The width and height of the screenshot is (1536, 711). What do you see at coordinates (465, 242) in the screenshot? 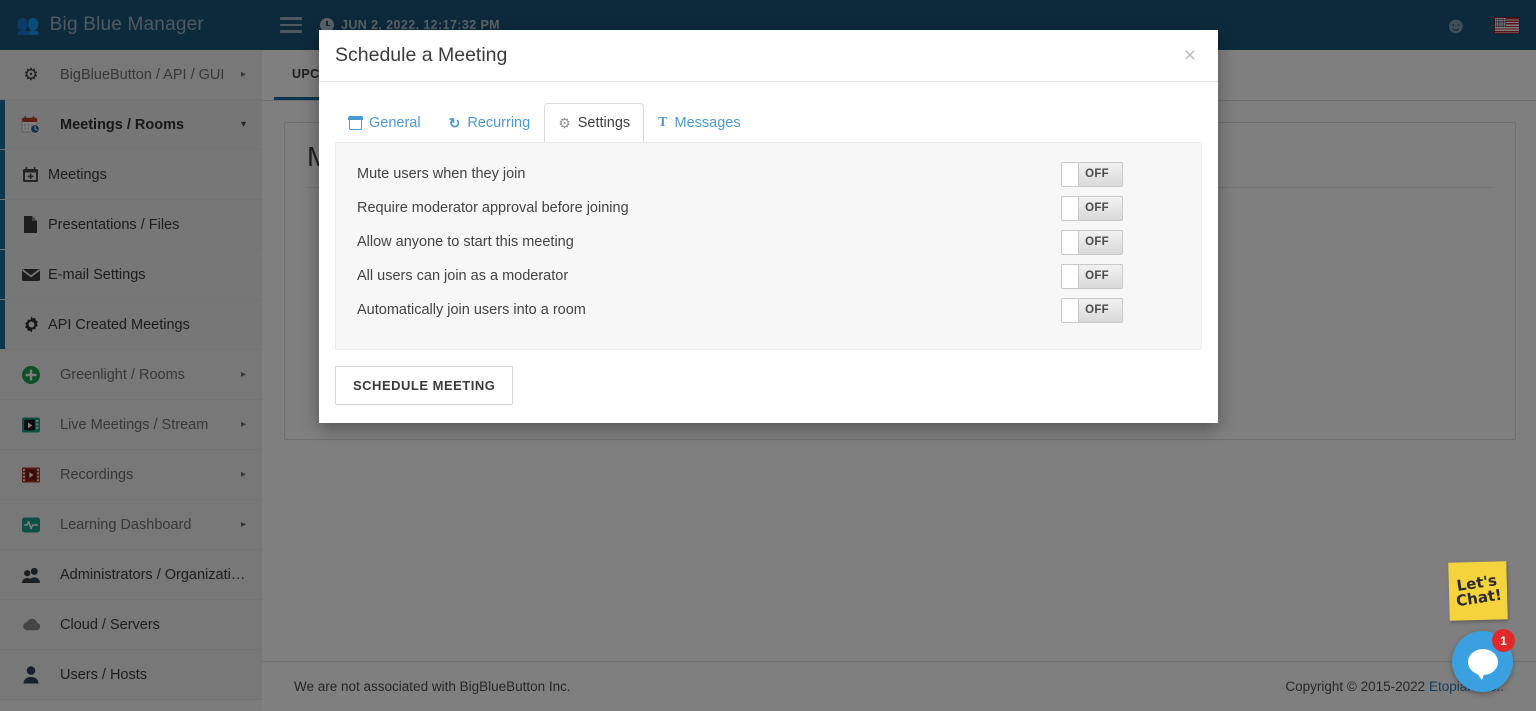
I see `setting-label: Allow anyone to start this meeting` at bounding box center [465, 242].